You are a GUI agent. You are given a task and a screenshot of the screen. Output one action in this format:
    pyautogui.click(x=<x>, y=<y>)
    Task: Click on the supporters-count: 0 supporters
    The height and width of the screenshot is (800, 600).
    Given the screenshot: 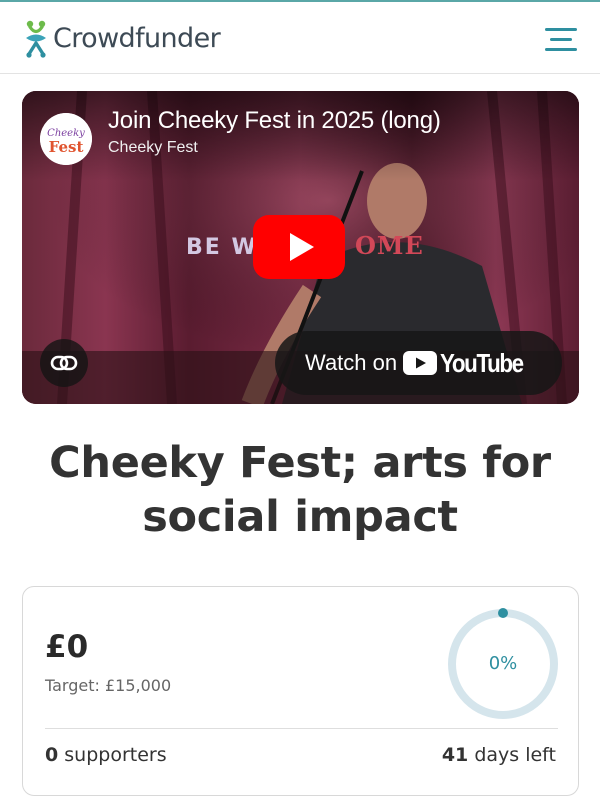 What is the action you would take?
    pyautogui.click(x=106, y=755)
    